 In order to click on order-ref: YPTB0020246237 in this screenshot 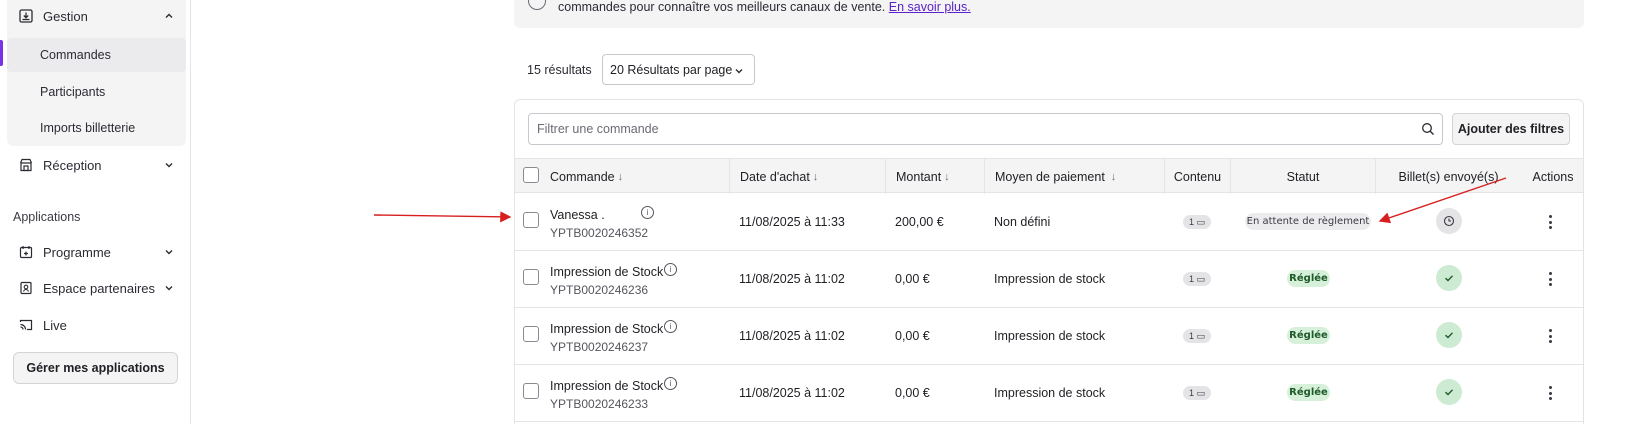, I will do `click(599, 347)`.